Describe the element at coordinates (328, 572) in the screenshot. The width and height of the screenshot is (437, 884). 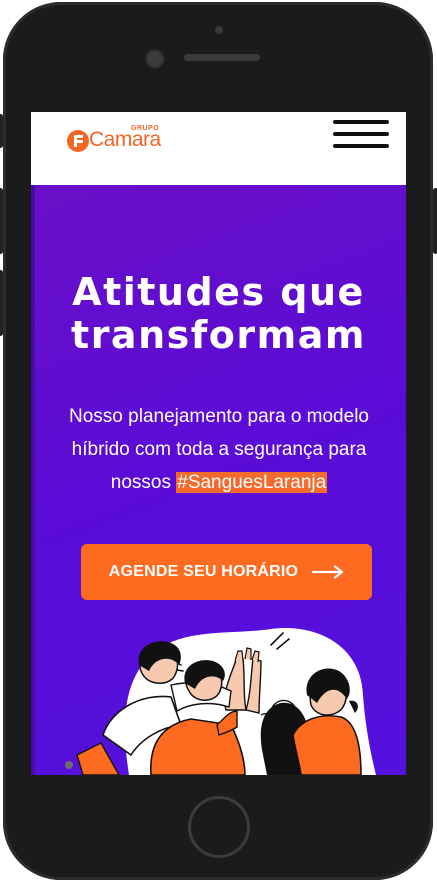
I see `arrow-right-icon` at that location.